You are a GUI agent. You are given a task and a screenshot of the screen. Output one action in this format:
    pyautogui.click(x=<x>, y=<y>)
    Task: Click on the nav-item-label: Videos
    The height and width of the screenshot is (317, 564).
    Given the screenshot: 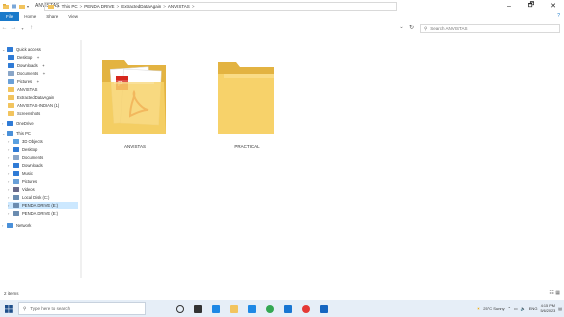 What is the action you would take?
    pyautogui.click(x=28, y=189)
    